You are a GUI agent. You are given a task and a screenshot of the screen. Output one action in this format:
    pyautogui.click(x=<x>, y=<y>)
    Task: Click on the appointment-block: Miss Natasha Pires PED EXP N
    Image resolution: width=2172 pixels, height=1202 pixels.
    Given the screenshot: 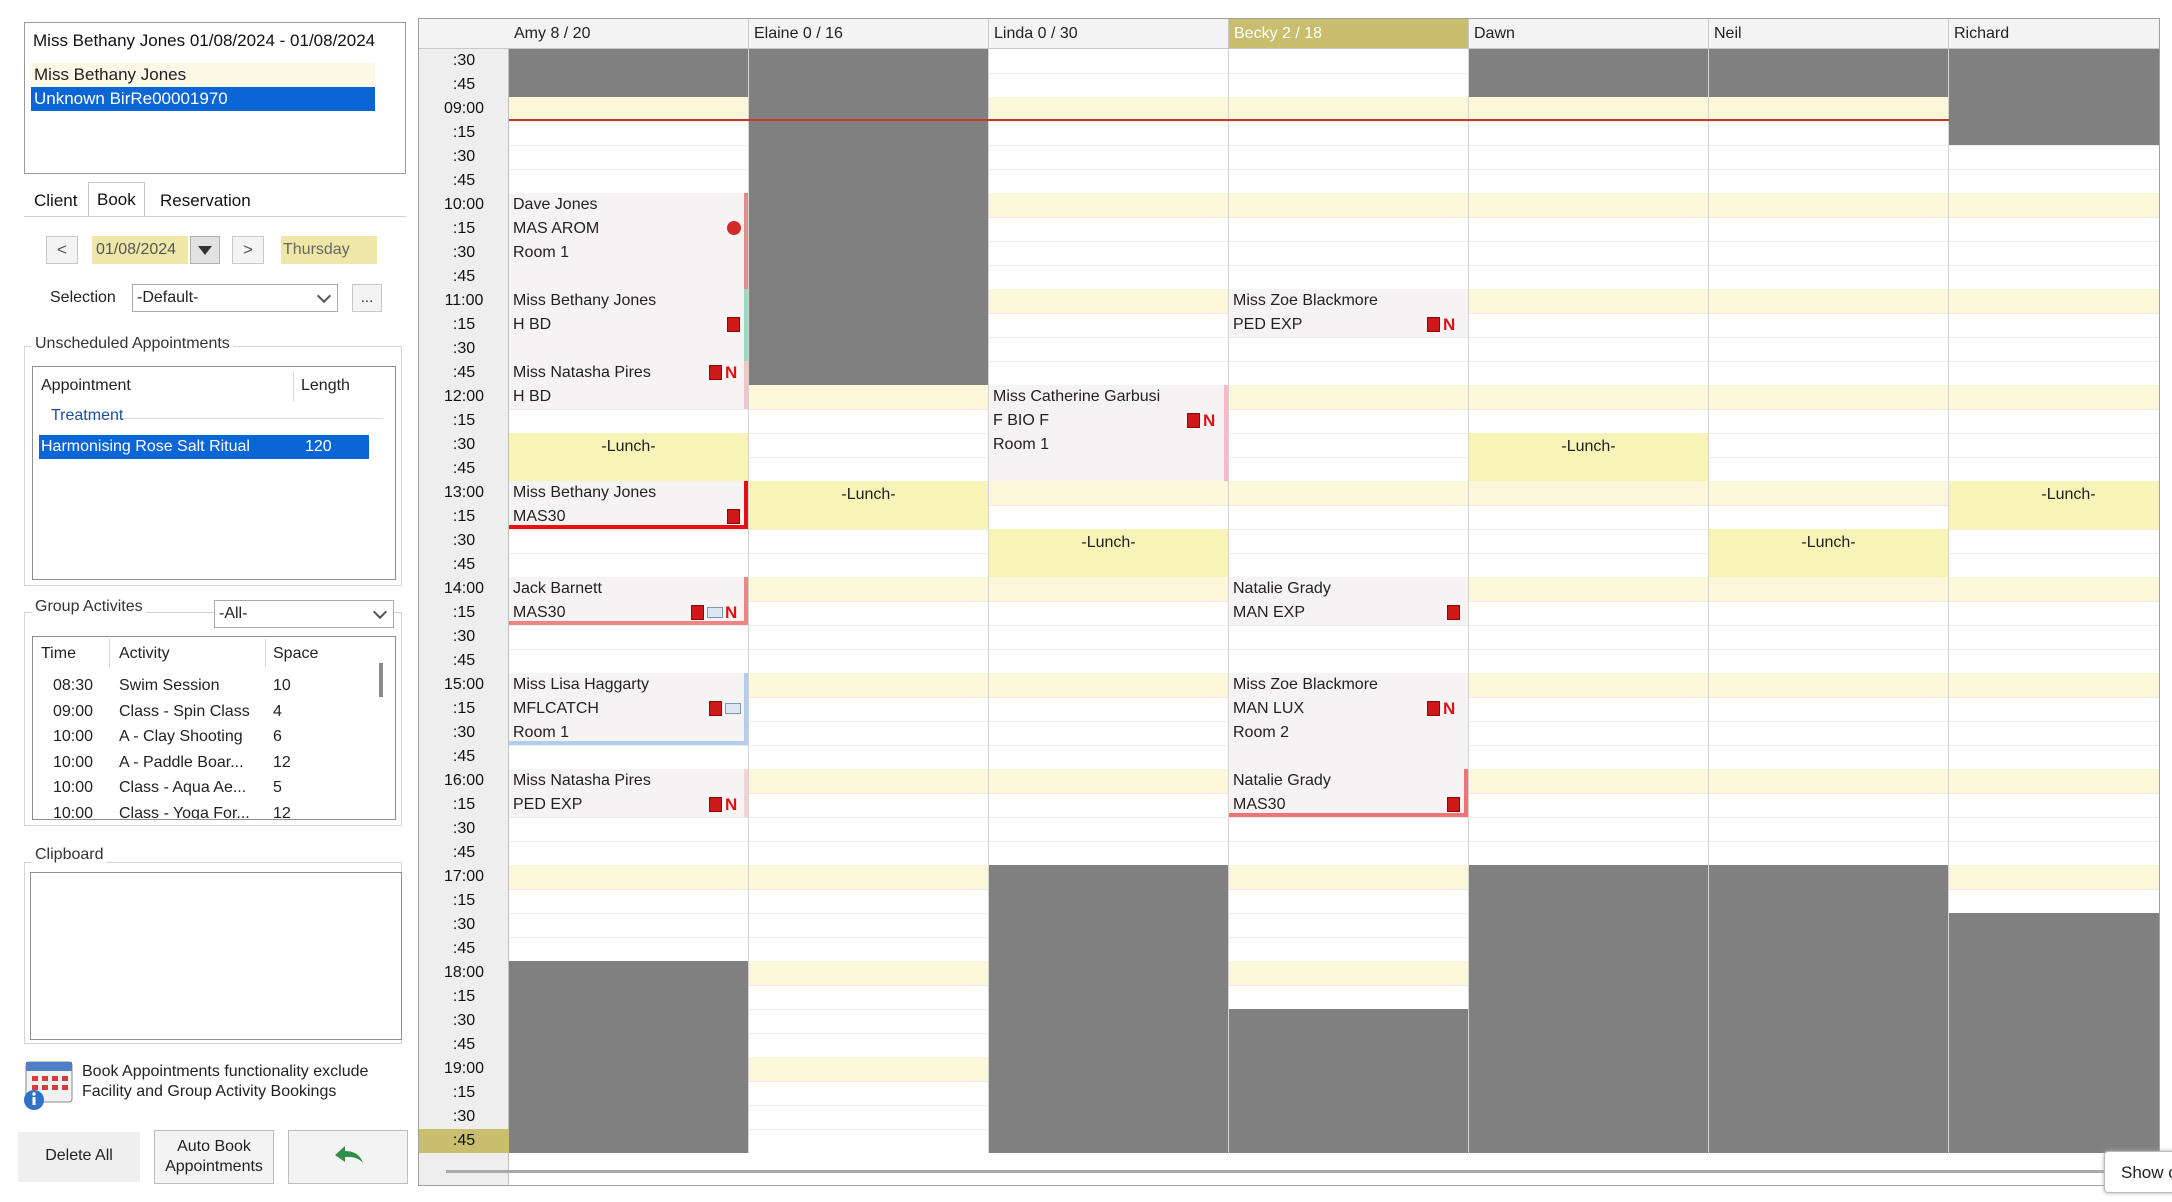 What is the action you would take?
    pyautogui.click(x=628, y=793)
    